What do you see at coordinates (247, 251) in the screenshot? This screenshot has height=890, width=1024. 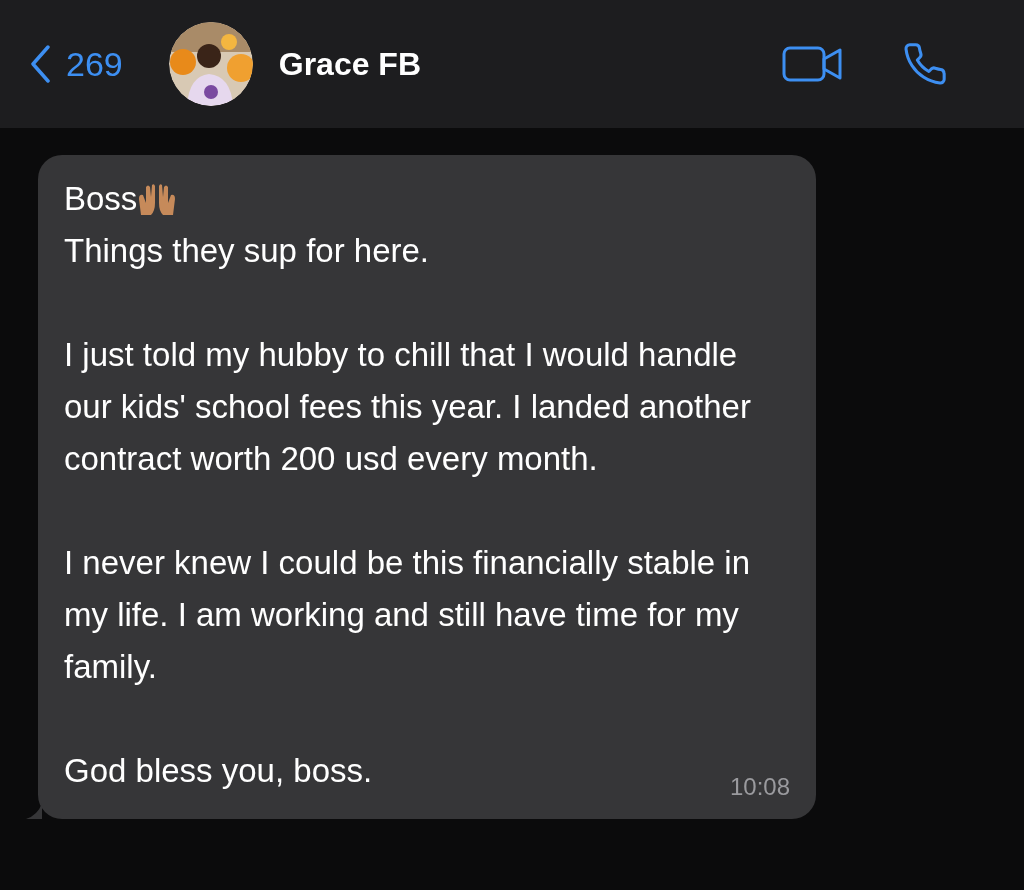 I see `message-text: Things they sup for here.` at bounding box center [247, 251].